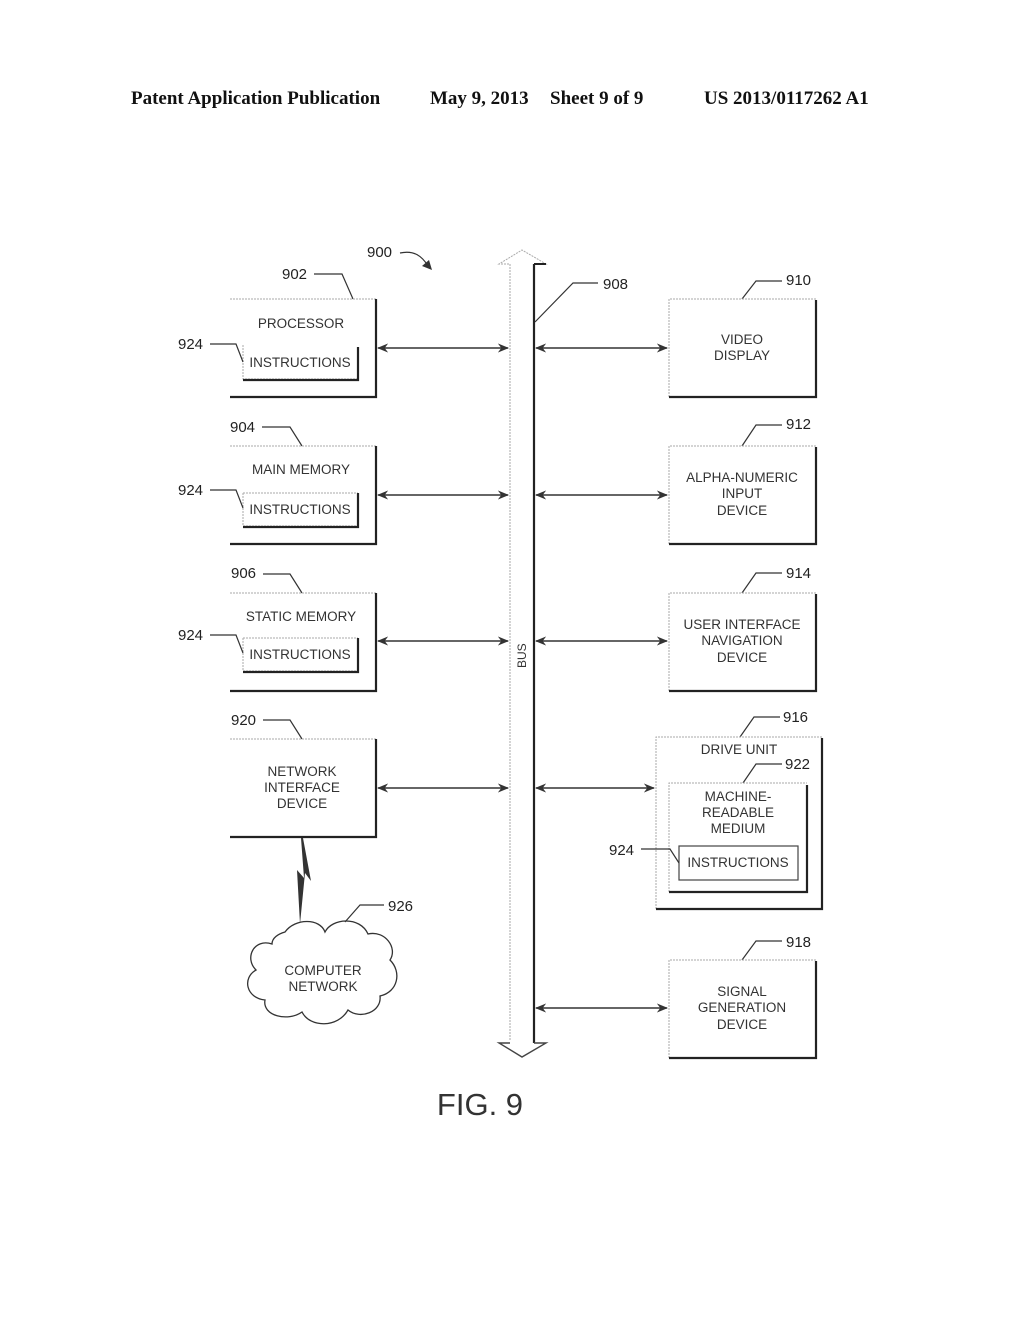 The image size is (1024, 1320). What do you see at coordinates (798, 424) in the screenshot?
I see `ref-912: 912` at bounding box center [798, 424].